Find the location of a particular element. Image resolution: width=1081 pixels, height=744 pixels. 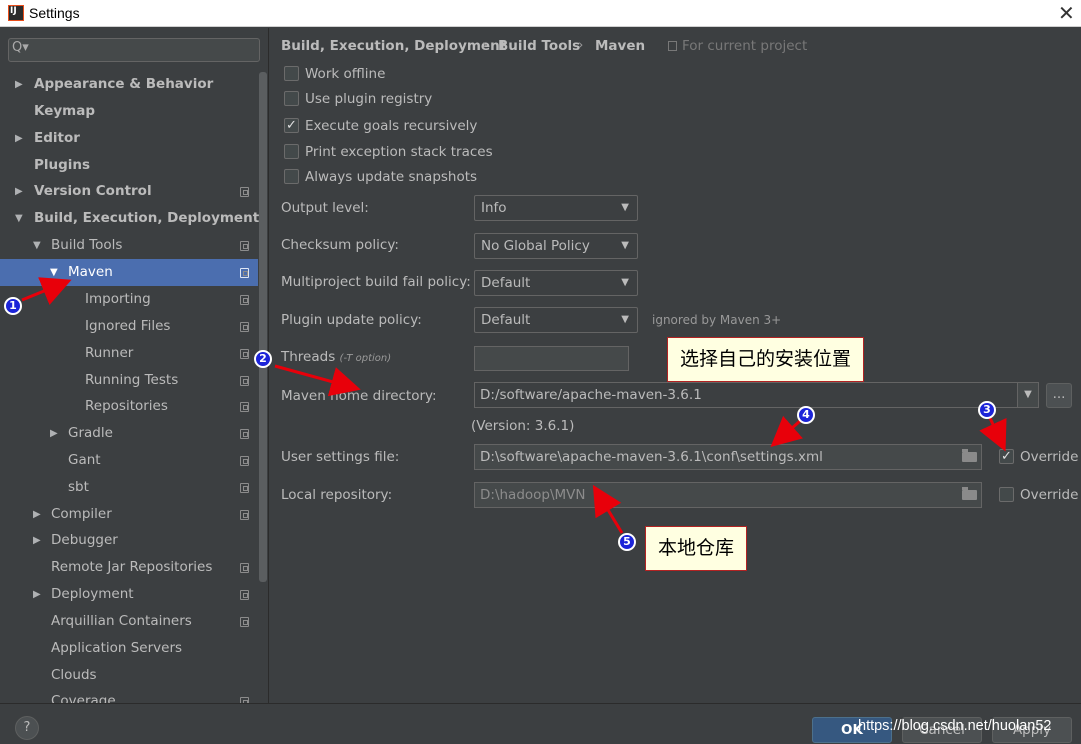

plugin-update-hint: ignored by Maven 3+ is located at coordinates (717, 320).